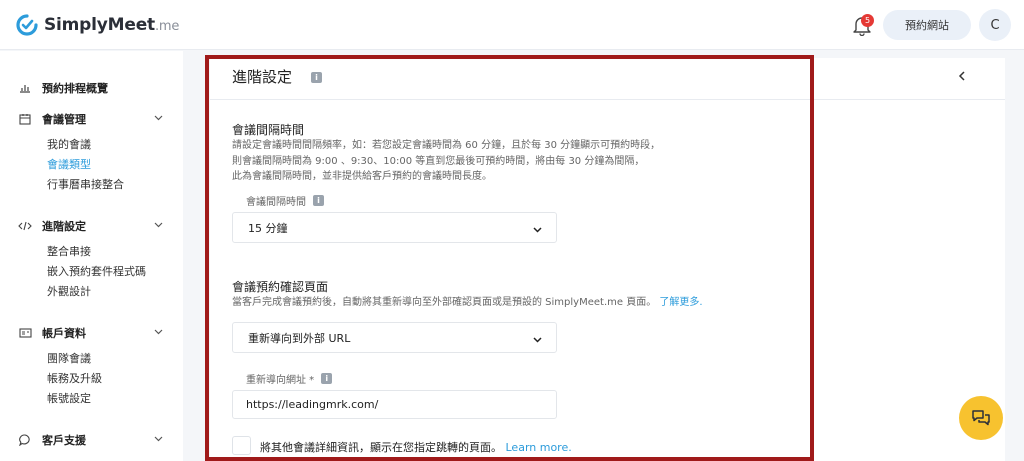 The image size is (1024, 461). What do you see at coordinates (25, 226) in the screenshot?
I see `code-icon` at bounding box center [25, 226].